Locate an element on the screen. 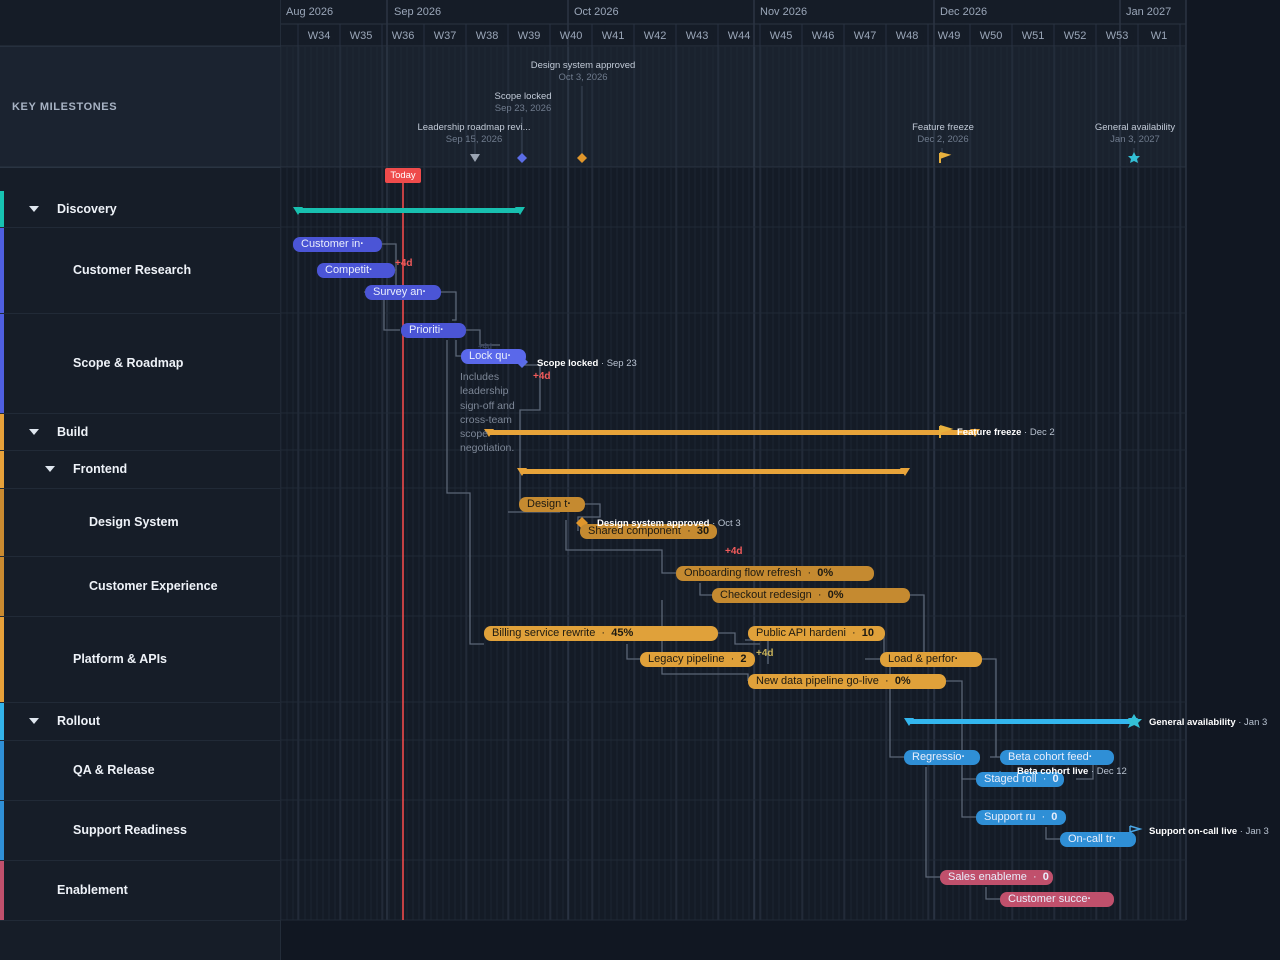  milestone-label: Scope locked Sep 23, 2026 is located at coordinates (522, 103).